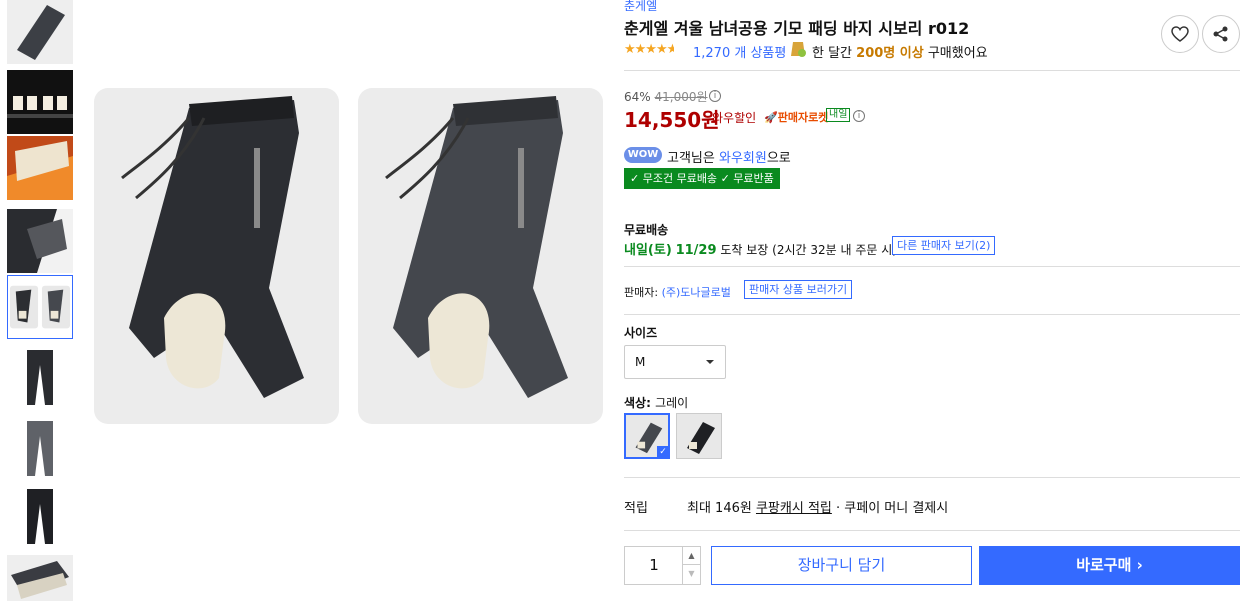  What do you see at coordinates (646, 230) in the screenshot?
I see `shipping-label: 무료배송` at bounding box center [646, 230].